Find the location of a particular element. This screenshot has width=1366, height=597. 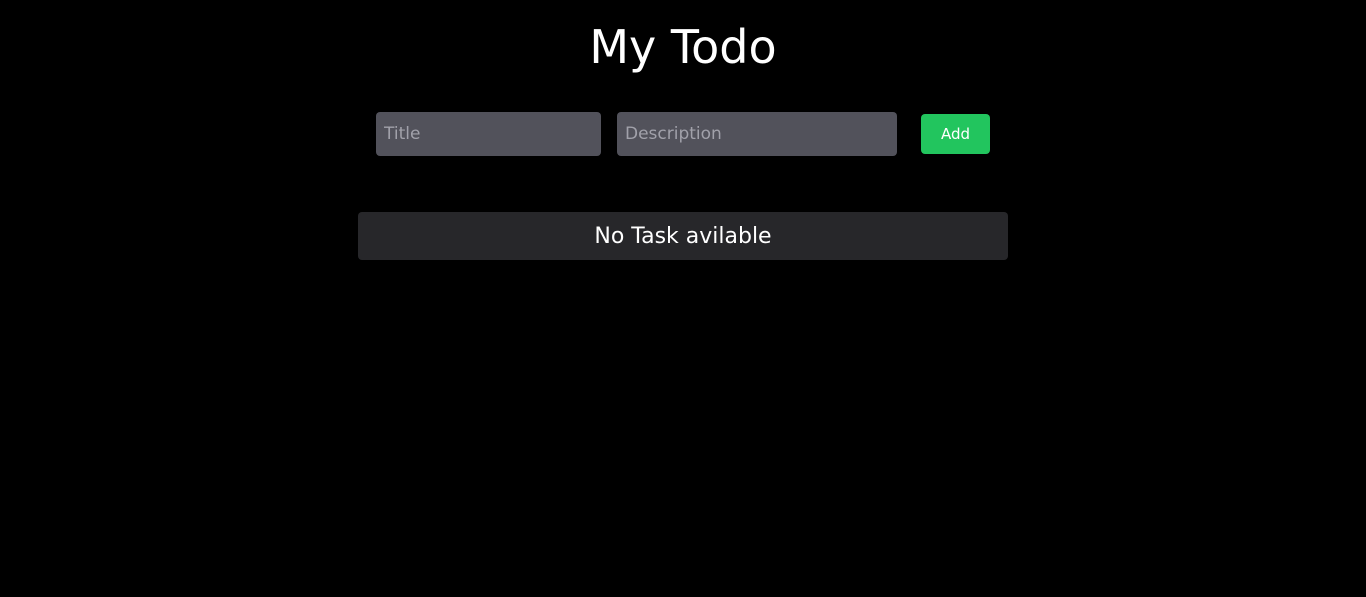

title-input is located at coordinates (488, 134).